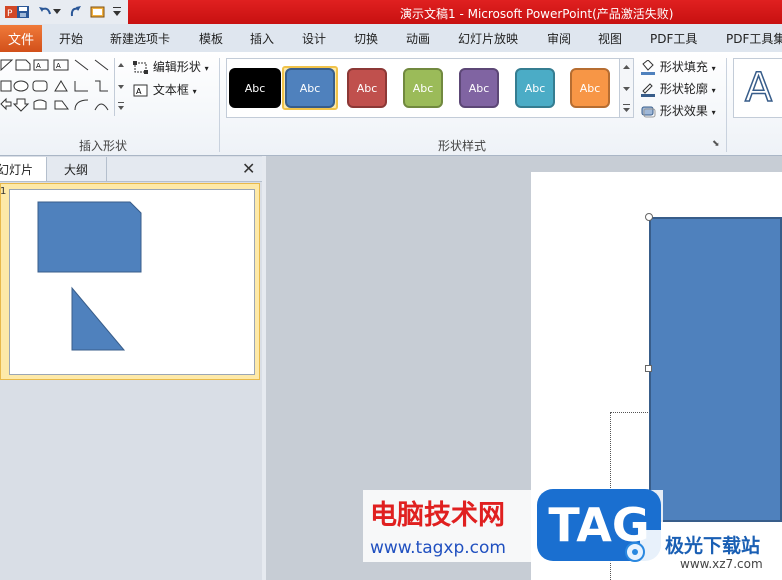  I want to click on shape-effects-icon, so click(648, 112).